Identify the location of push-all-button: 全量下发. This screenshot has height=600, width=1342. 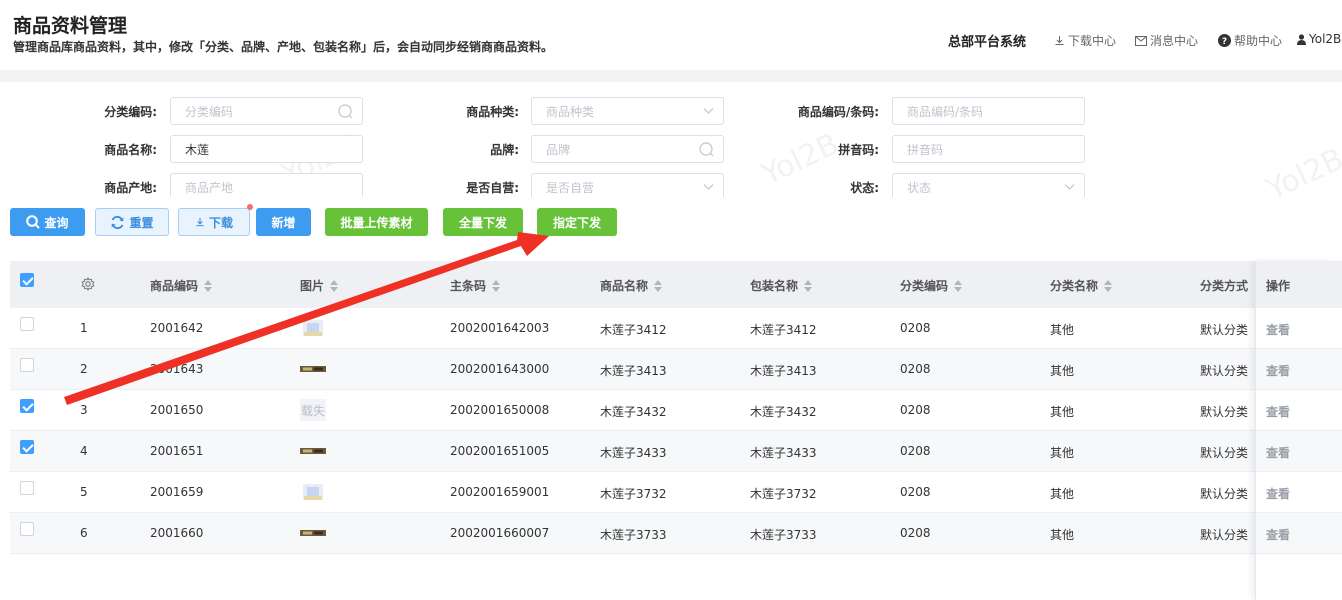
(483, 222).